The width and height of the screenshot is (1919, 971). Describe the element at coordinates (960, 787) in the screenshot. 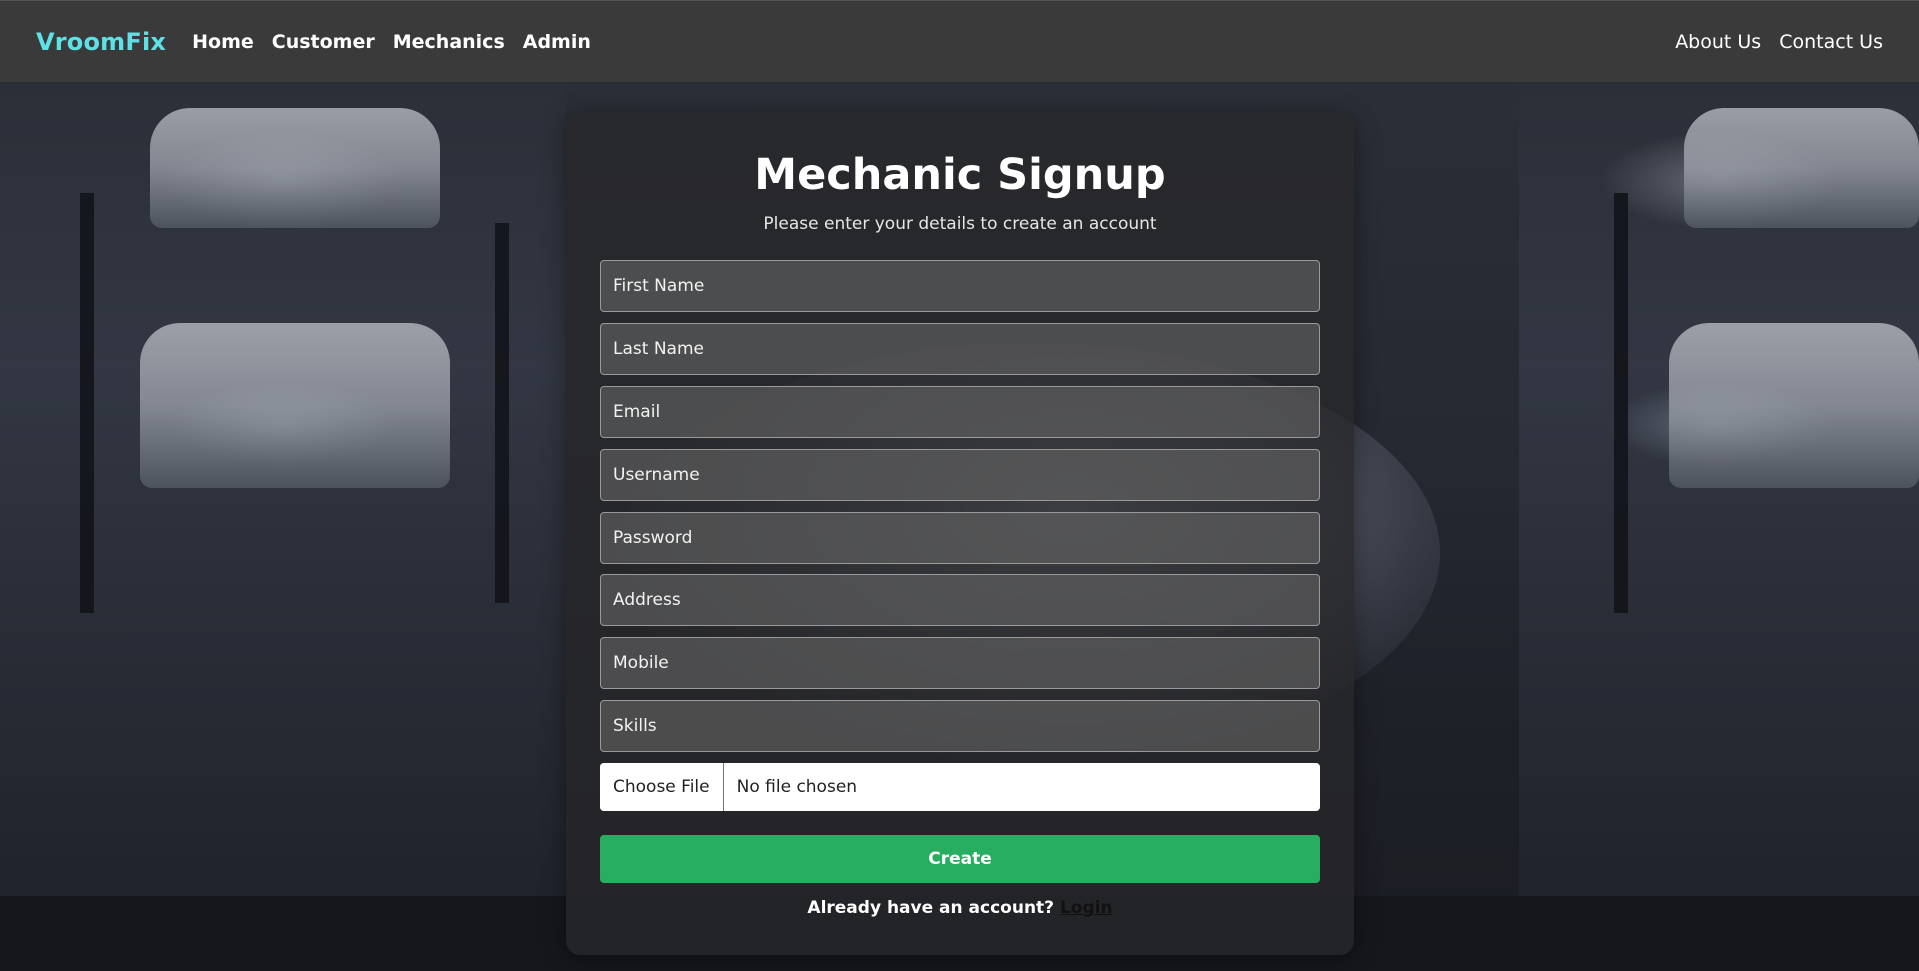

I see `file-upload-field: Choose File No file chosen` at that location.